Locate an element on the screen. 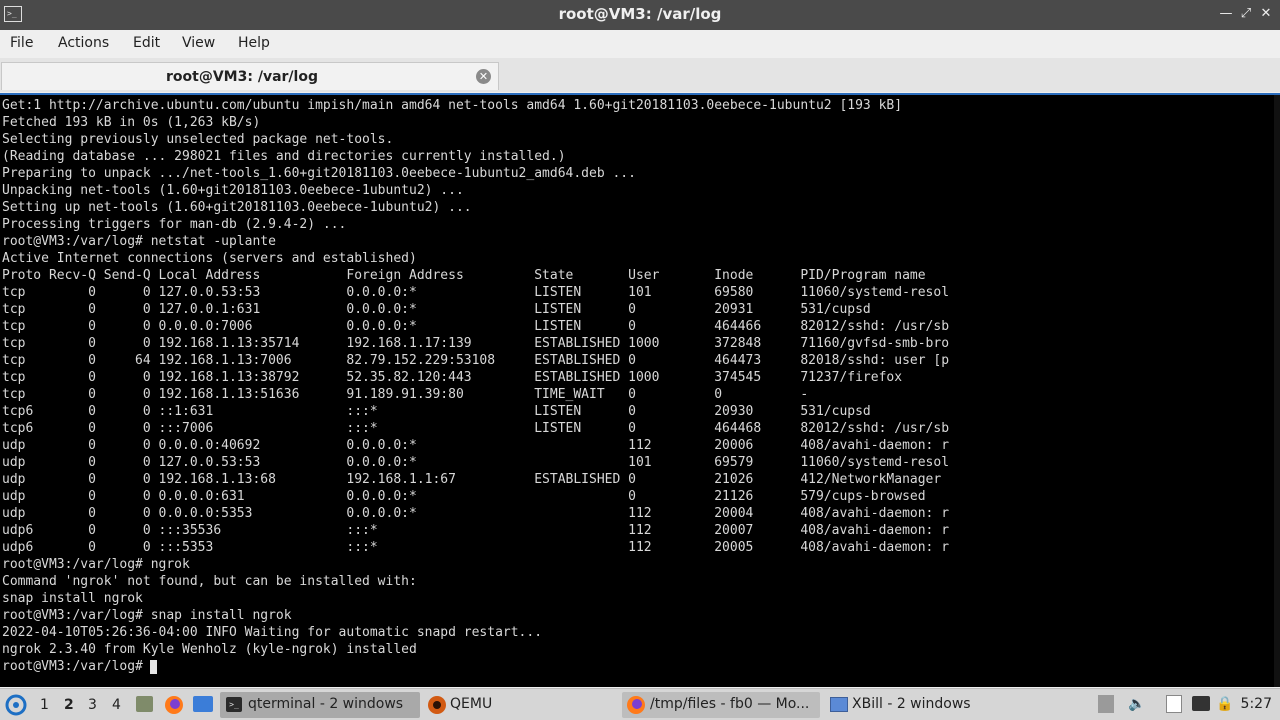 The width and height of the screenshot is (1280, 720). terminal-icon: >_ is located at coordinates (234, 704).